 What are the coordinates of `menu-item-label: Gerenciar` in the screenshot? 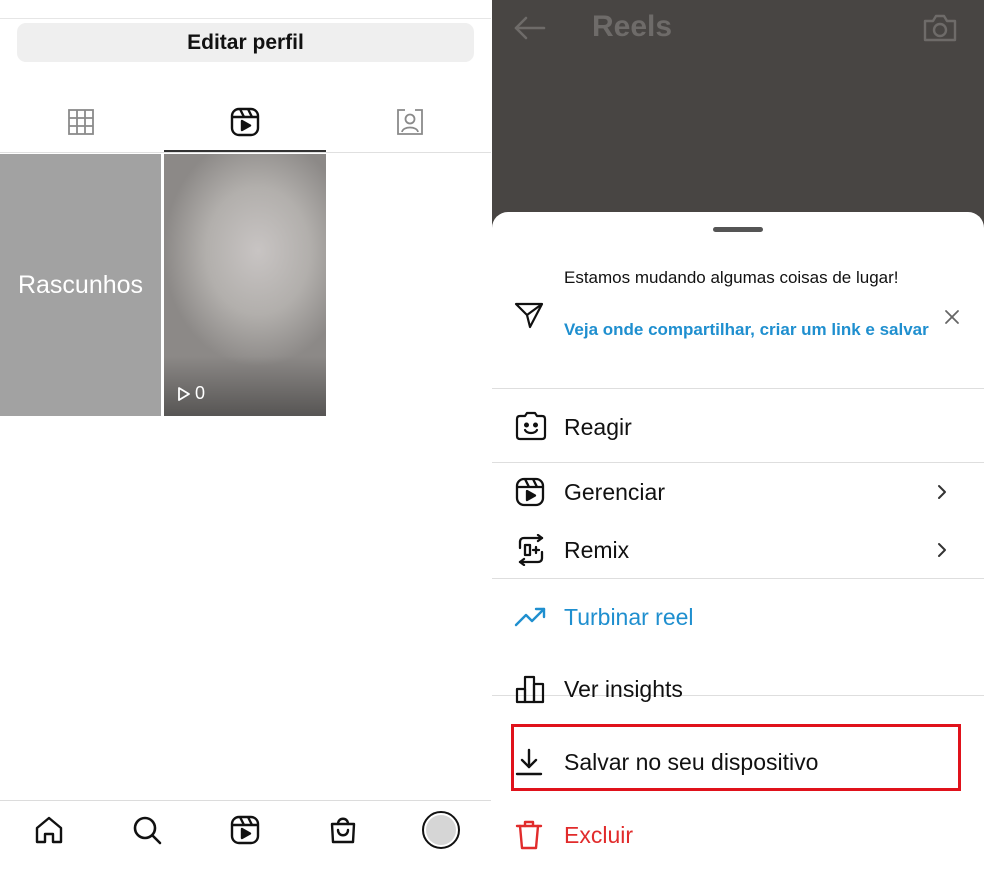 It's located at (614, 491).